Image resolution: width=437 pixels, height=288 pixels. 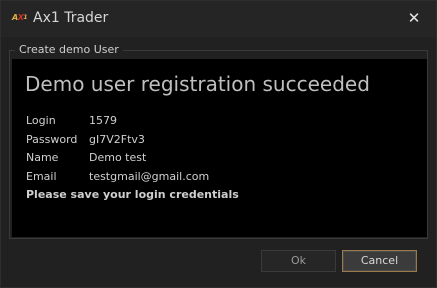 I want to click on ok-button: Ok, so click(x=298, y=261).